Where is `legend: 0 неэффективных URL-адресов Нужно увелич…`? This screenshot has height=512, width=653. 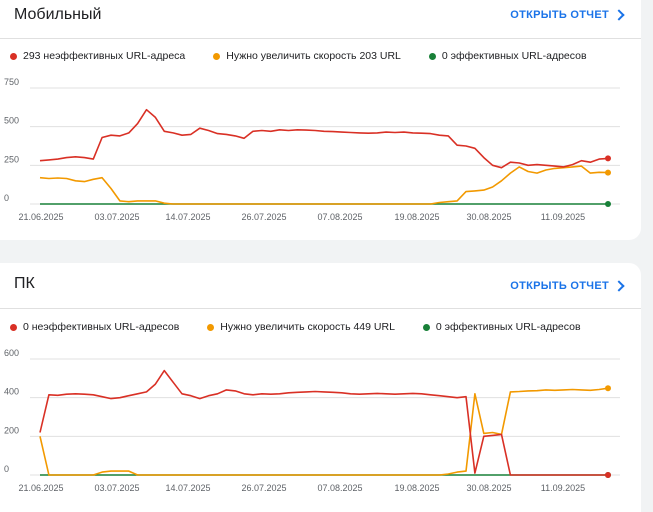
legend: 0 неэффективных URL-адресов Нужно увелич… is located at coordinates (309, 327).